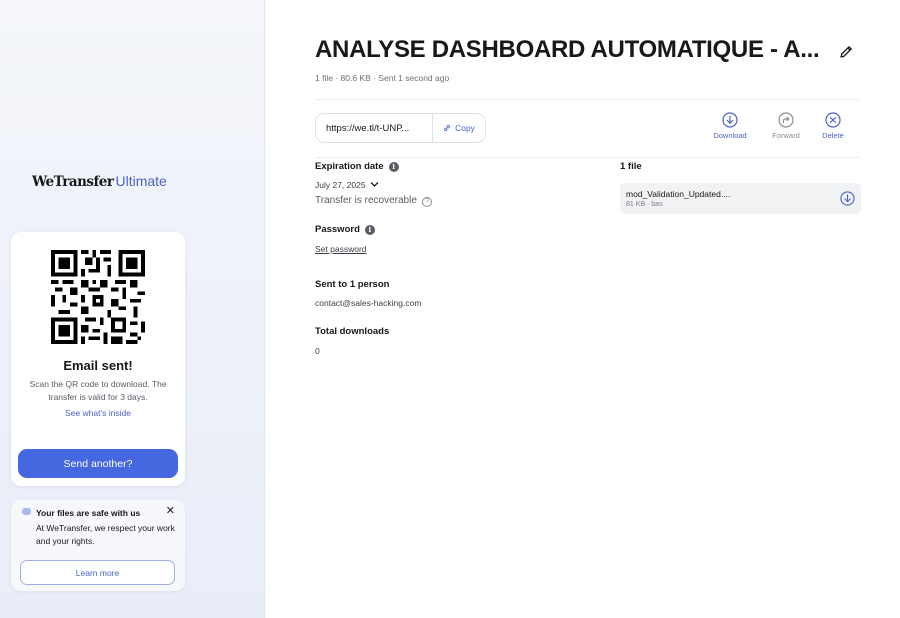  Describe the element at coordinates (426, 202) in the screenshot. I see `help-icon: ?` at that location.